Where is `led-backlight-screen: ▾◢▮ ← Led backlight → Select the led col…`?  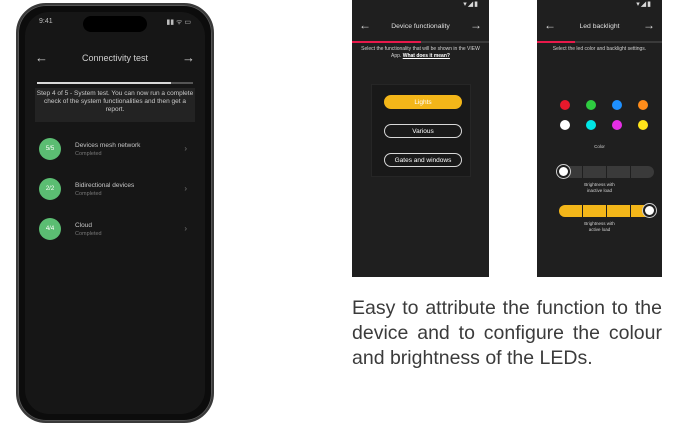
led-backlight-screen: ▾◢▮ ← Led backlight → Select the led col… is located at coordinates (599, 138).